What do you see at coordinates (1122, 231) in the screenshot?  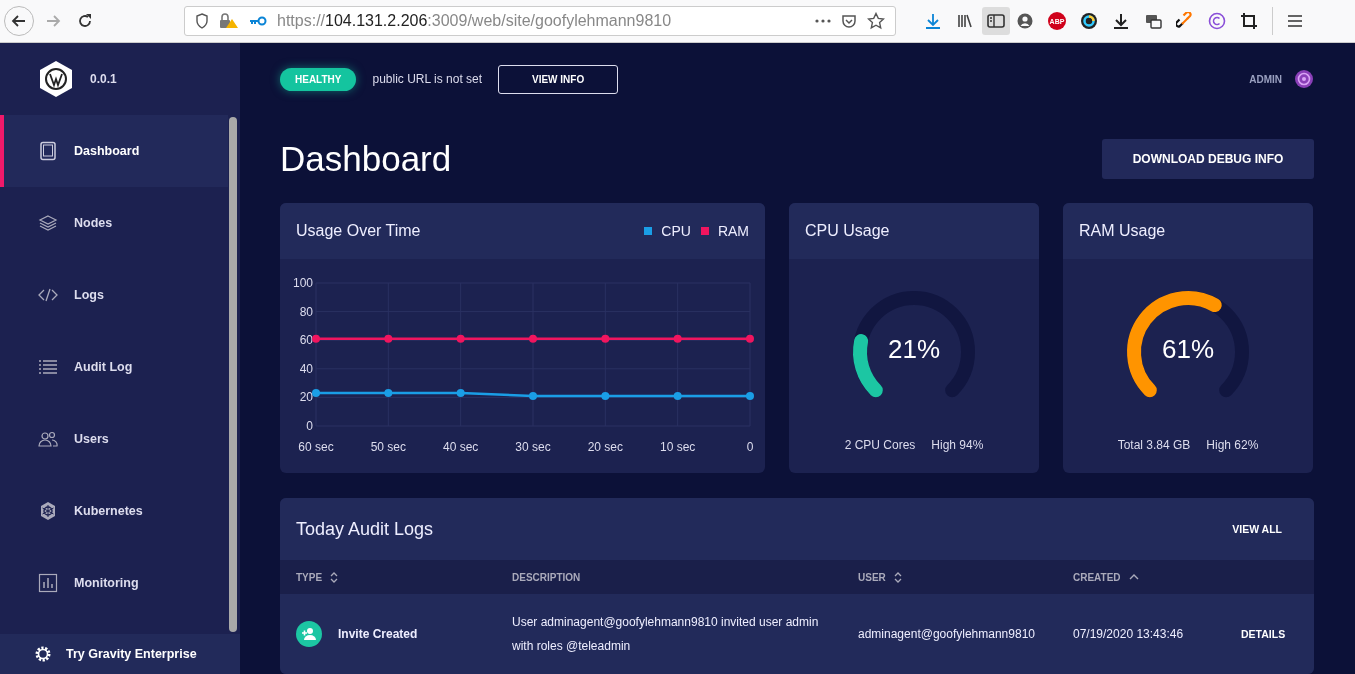 I see `card-title: RAM Usage` at bounding box center [1122, 231].